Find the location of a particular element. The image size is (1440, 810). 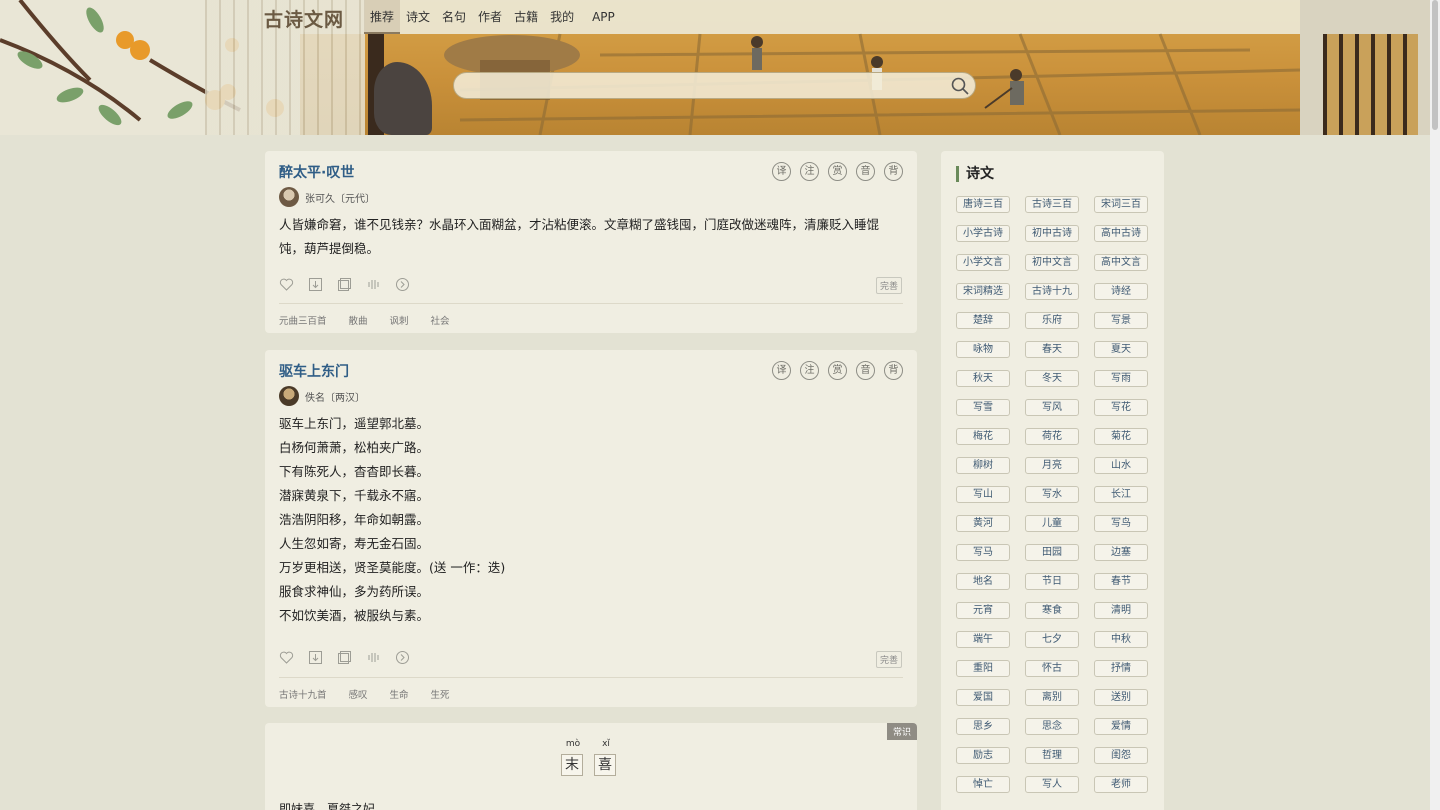

category-link: 离别 is located at coordinates (1052, 697).